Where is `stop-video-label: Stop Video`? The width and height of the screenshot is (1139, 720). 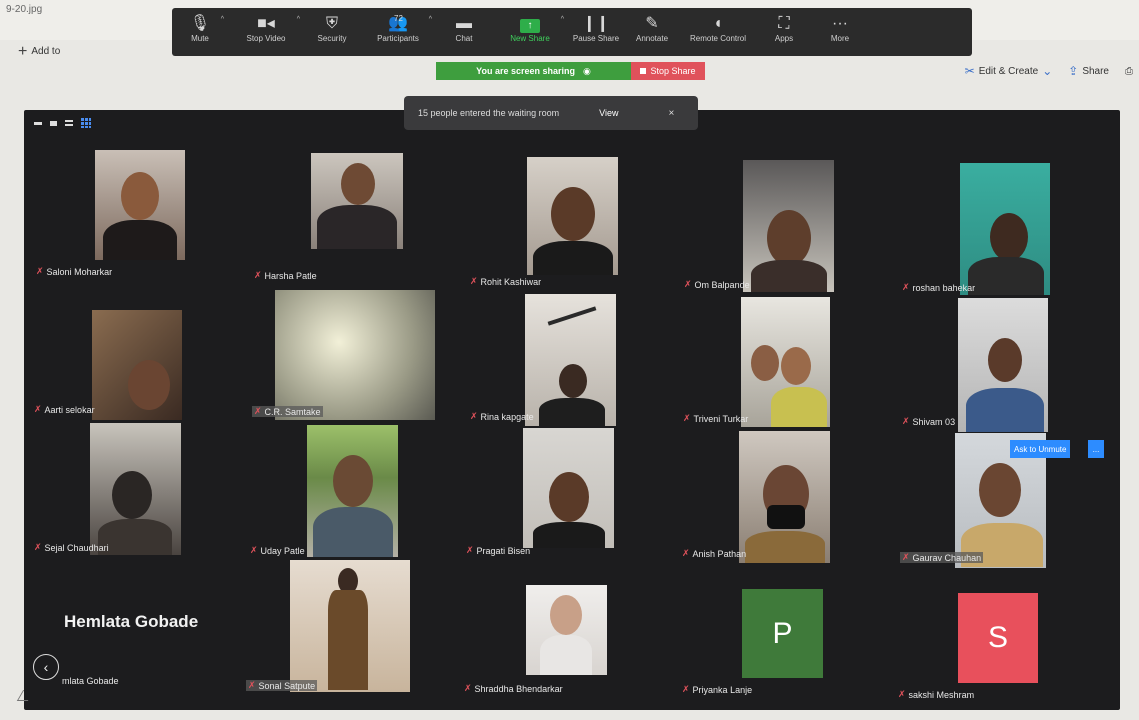
stop-video-label: Stop Video is located at coordinates (266, 38).